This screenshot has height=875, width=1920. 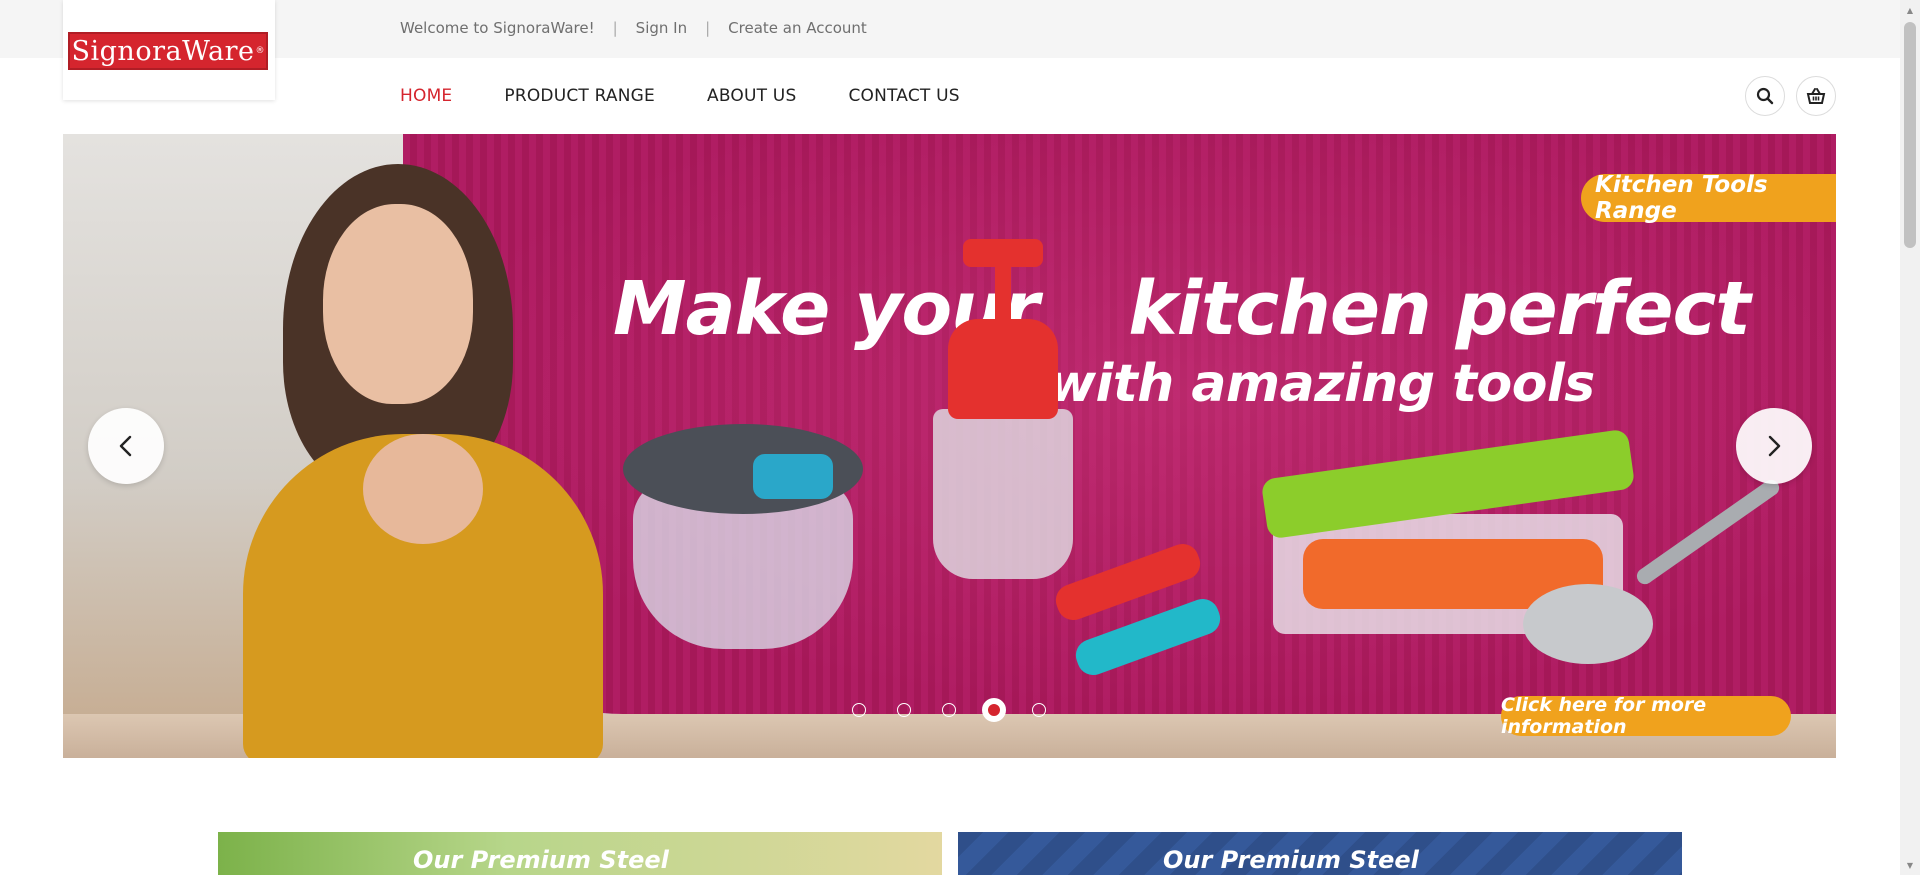 What do you see at coordinates (1588, 624) in the screenshot?
I see `product-spoon-image` at bounding box center [1588, 624].